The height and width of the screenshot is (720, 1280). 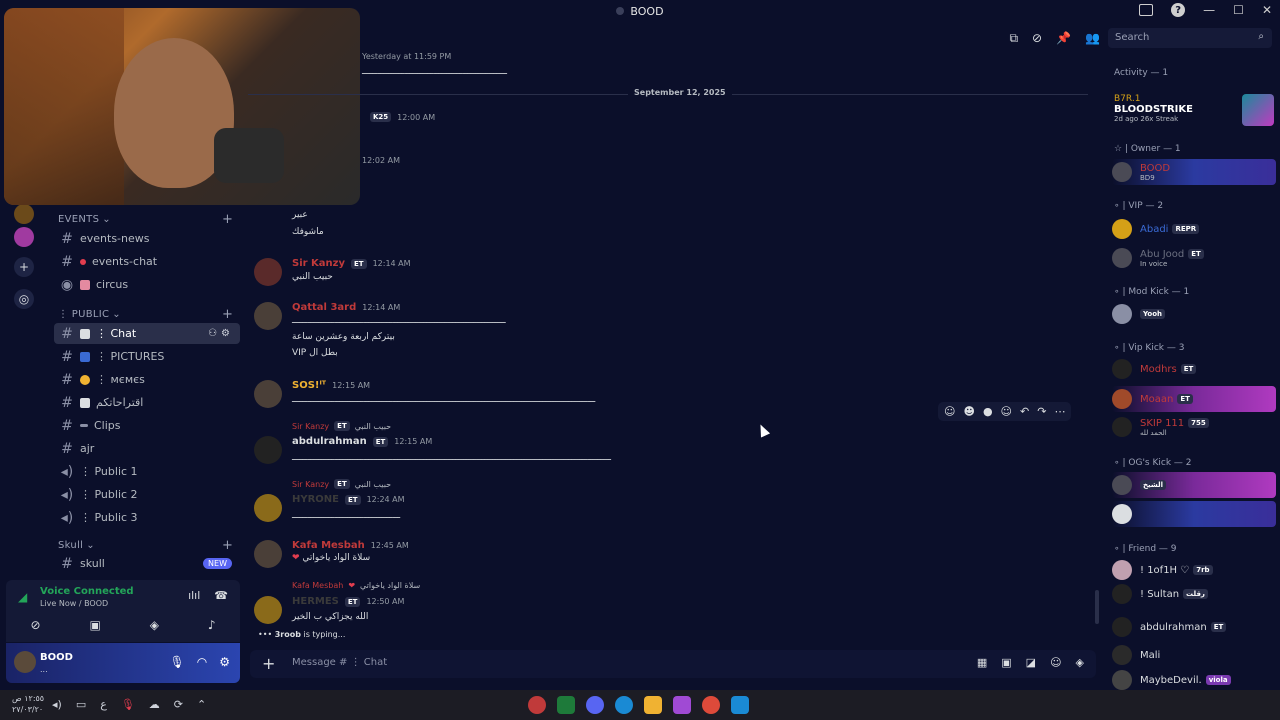 I want to click on attach-icon: +, so click(x=268, y=663).